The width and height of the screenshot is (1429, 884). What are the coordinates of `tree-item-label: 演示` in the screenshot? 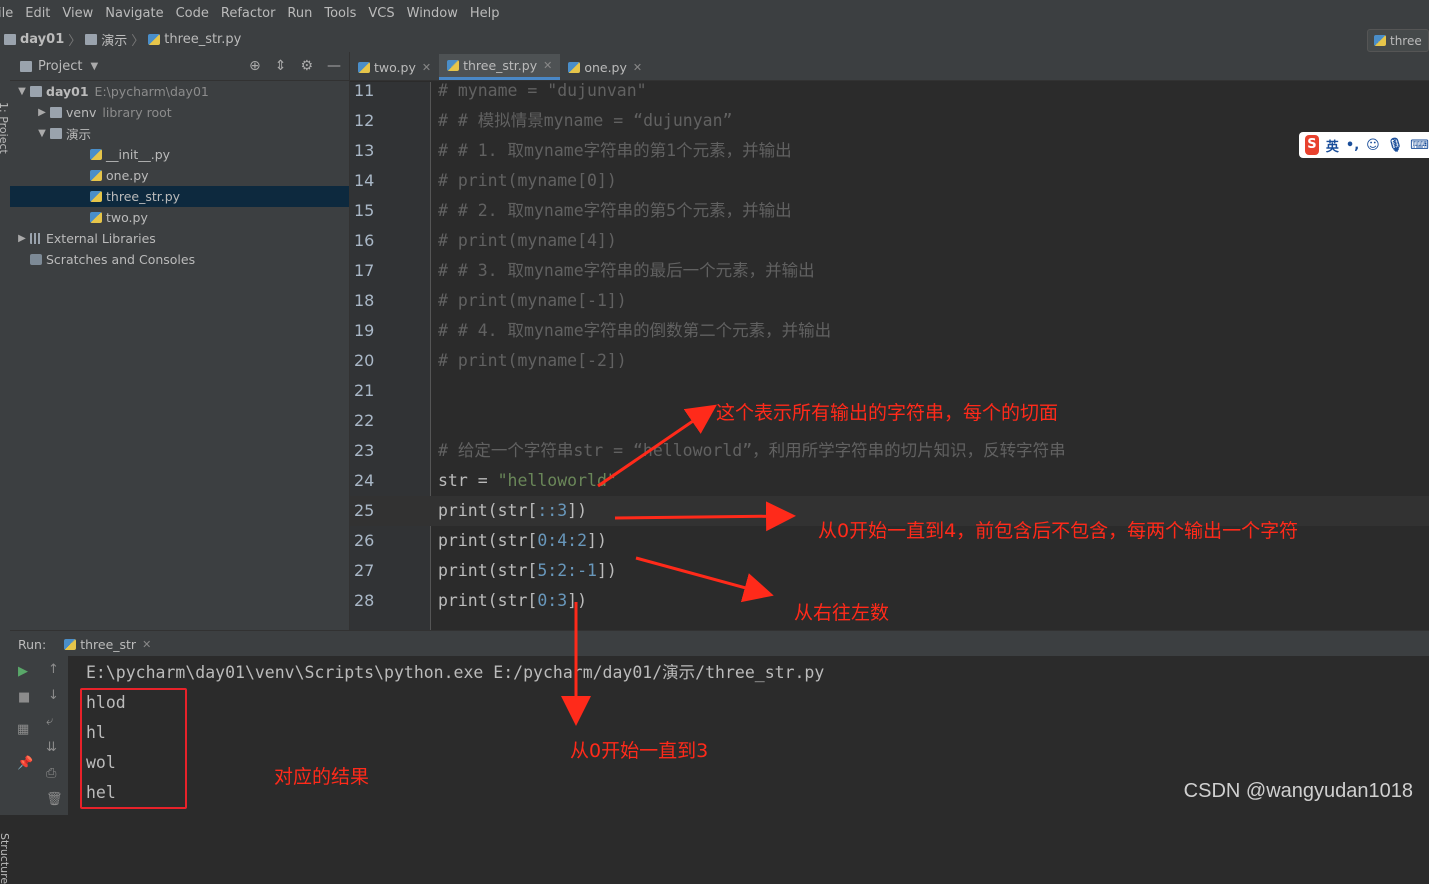 It's located at (79, 134).